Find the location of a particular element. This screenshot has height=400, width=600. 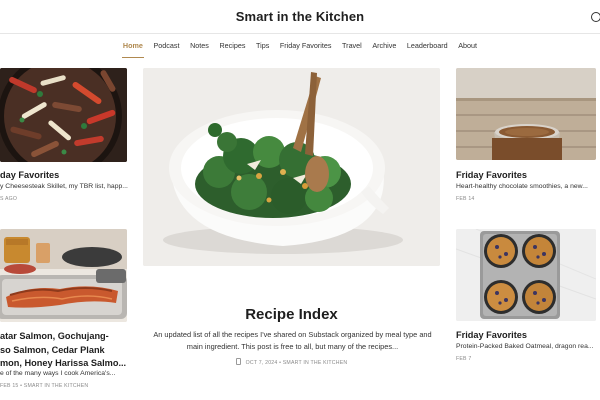

site-header: Smart in the Kitchen is located at coordinates (300, 17).